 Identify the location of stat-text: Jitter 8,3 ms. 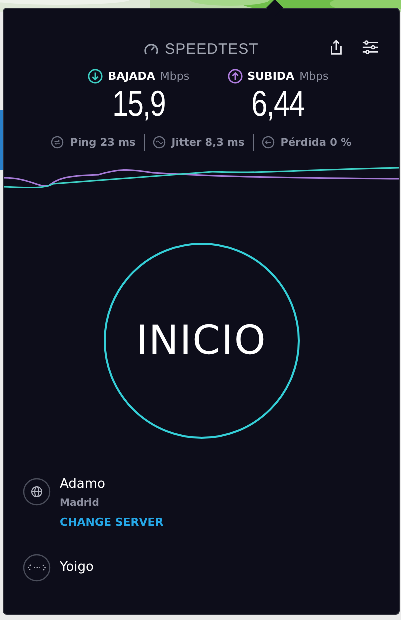
(208, 142).